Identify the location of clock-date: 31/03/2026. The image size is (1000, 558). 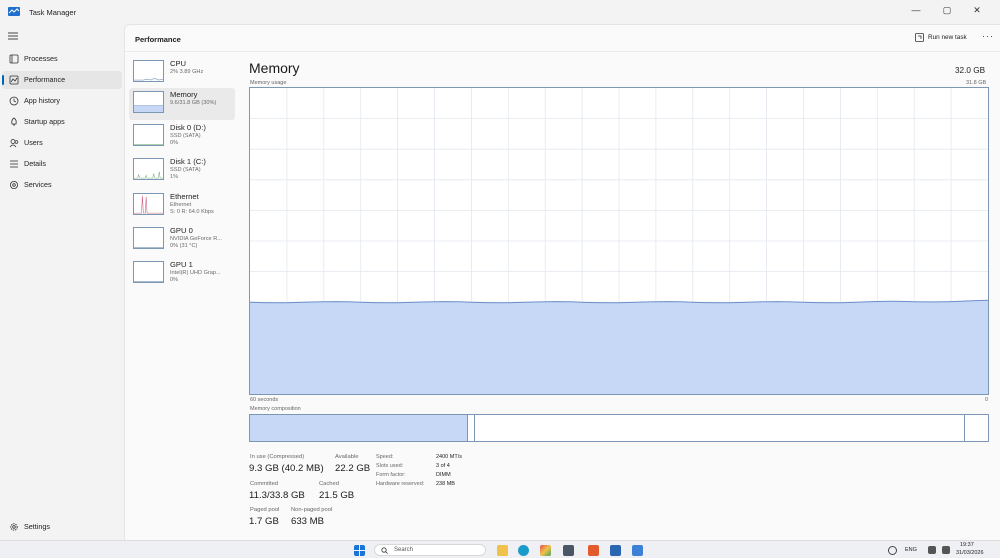
(970, 553).